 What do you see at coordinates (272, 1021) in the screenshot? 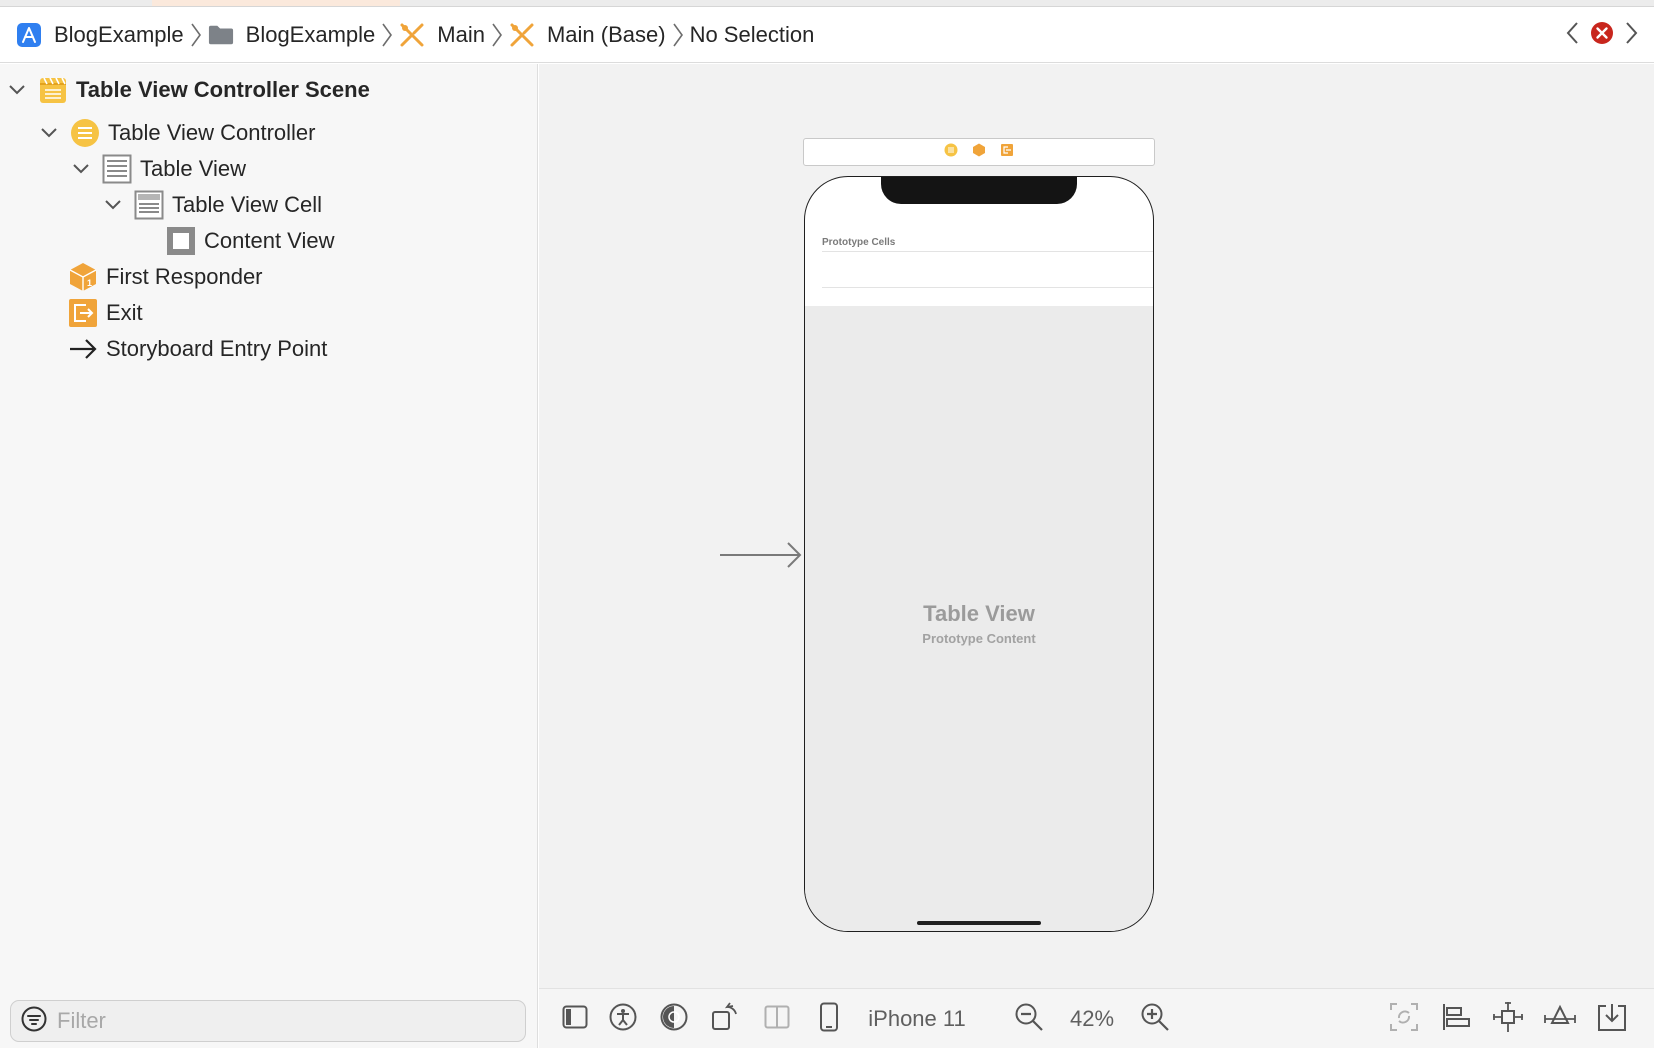
I see `filter-input` at bounding box center [272, 1021].